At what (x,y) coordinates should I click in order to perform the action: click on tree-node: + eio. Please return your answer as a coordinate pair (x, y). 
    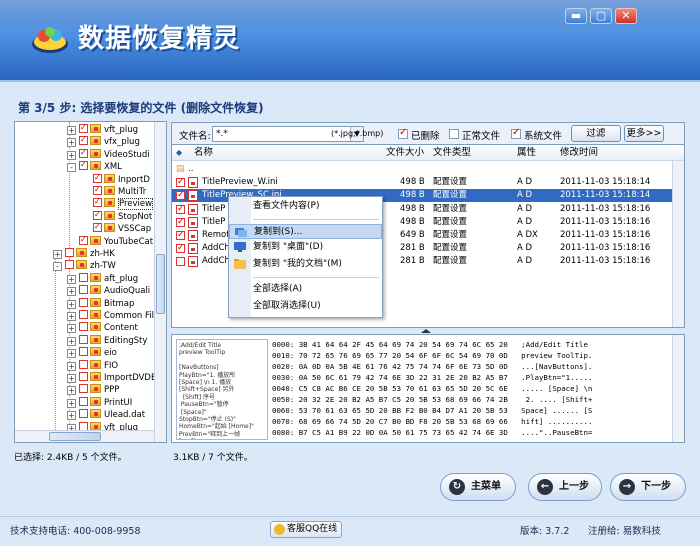
    Looking at the image, I should click on (92, 353).